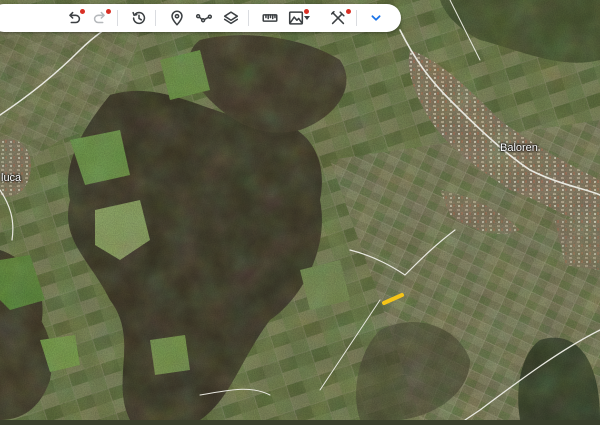 The width and height of the screenshot is (600, 425). What do you see at coordinates (108, 11) in the screenshot?
I see `redo-badge` at bounding box center [108, 11].